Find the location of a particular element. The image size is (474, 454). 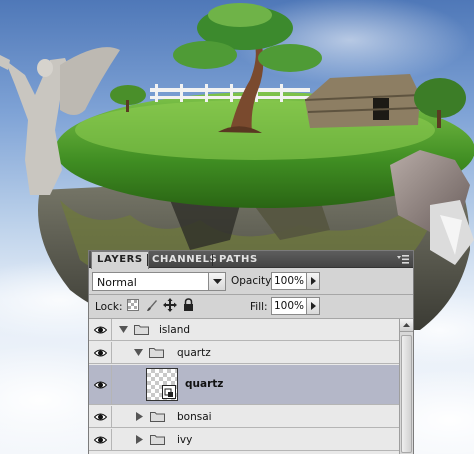

fill-label: Fill: is located at coordinates (259, 307).